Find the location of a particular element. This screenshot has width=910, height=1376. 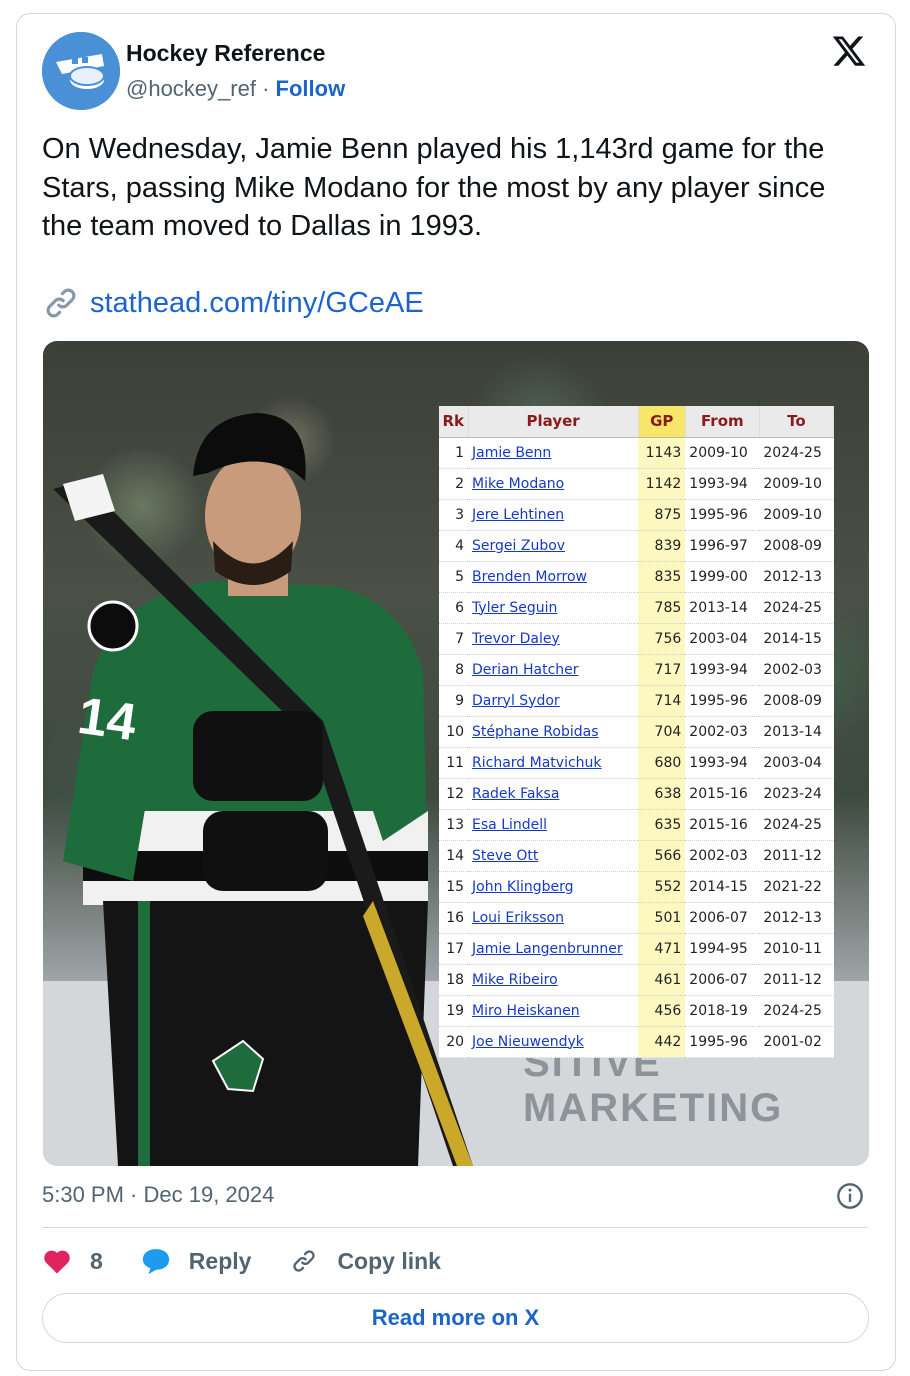

reply-bubble-icon is located at coordinates (155, 1262).